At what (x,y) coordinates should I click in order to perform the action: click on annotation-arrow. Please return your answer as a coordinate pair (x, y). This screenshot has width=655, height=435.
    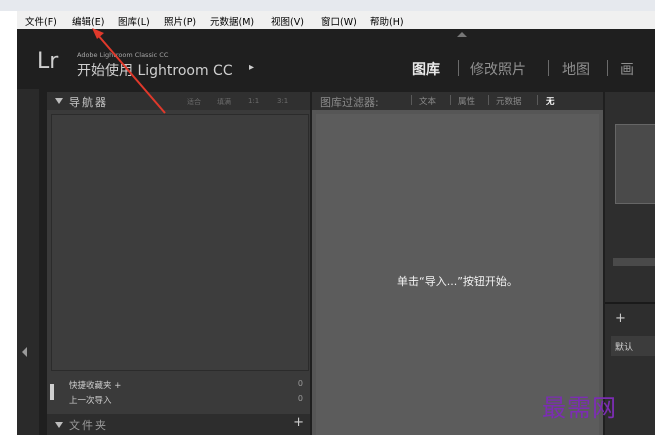
    Looking at the image, I should click on (129, 71).